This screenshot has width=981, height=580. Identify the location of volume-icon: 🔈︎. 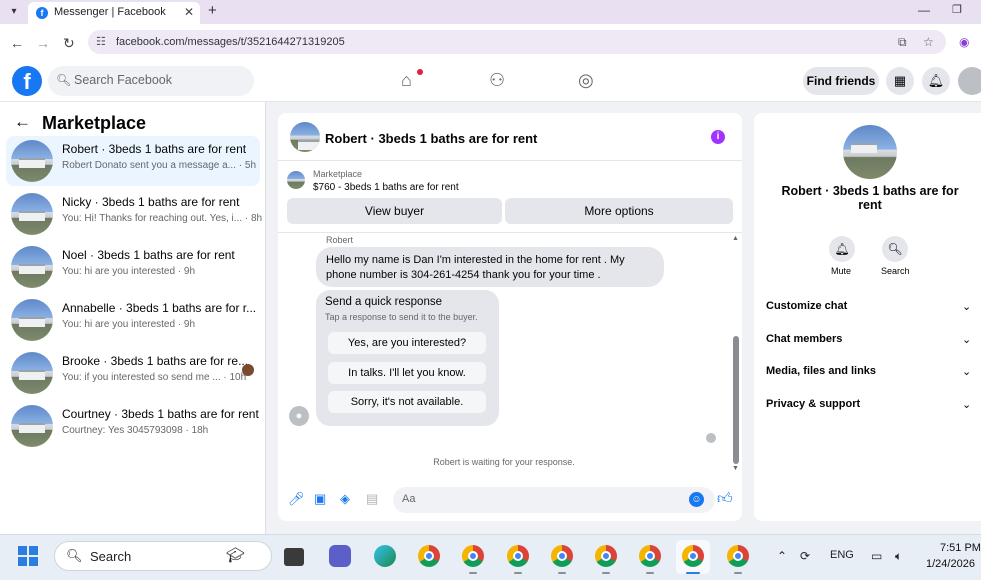
(898, 556).